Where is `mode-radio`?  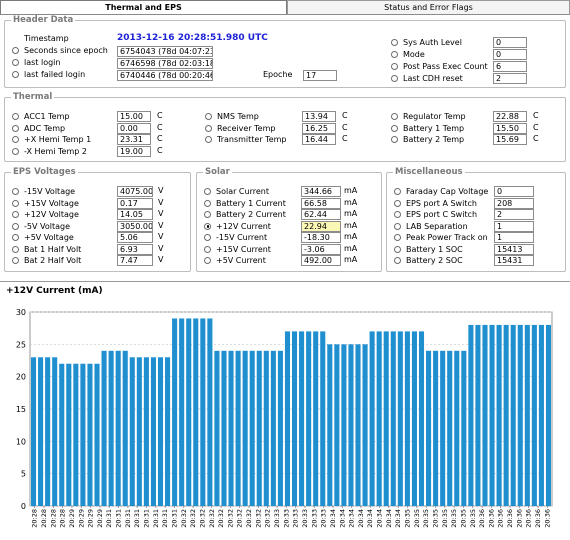 mode-radio is located at coordinates (394, 54).